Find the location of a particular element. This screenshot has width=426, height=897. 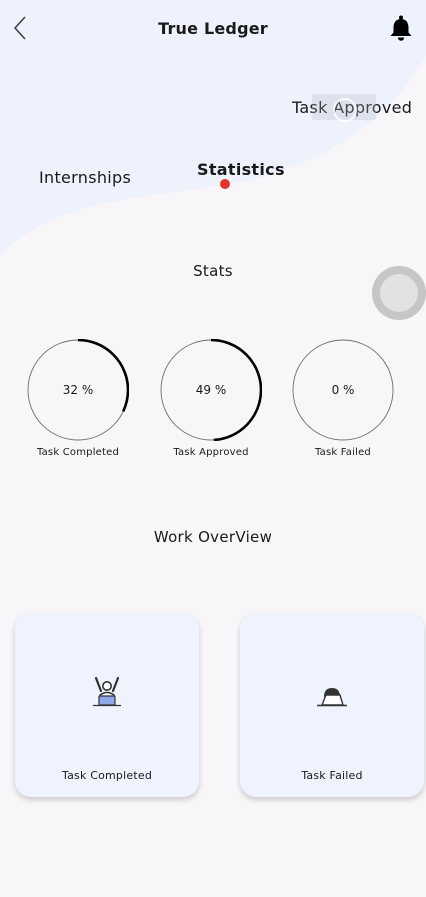

bell-icon is located at coordinates (401, 28).